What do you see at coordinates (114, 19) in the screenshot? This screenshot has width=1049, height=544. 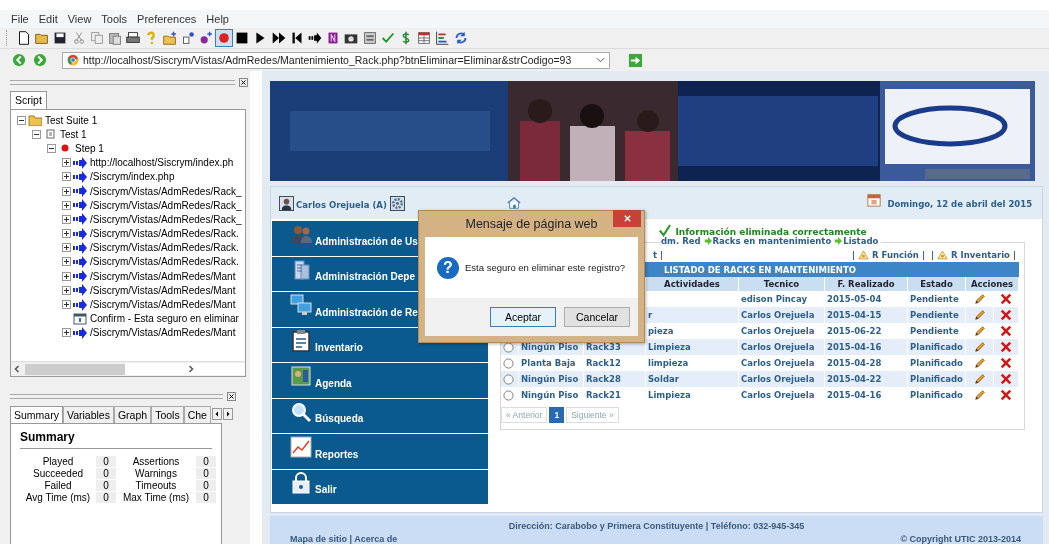 I see `menu-item: Tools` at bounding box center [114, 19].